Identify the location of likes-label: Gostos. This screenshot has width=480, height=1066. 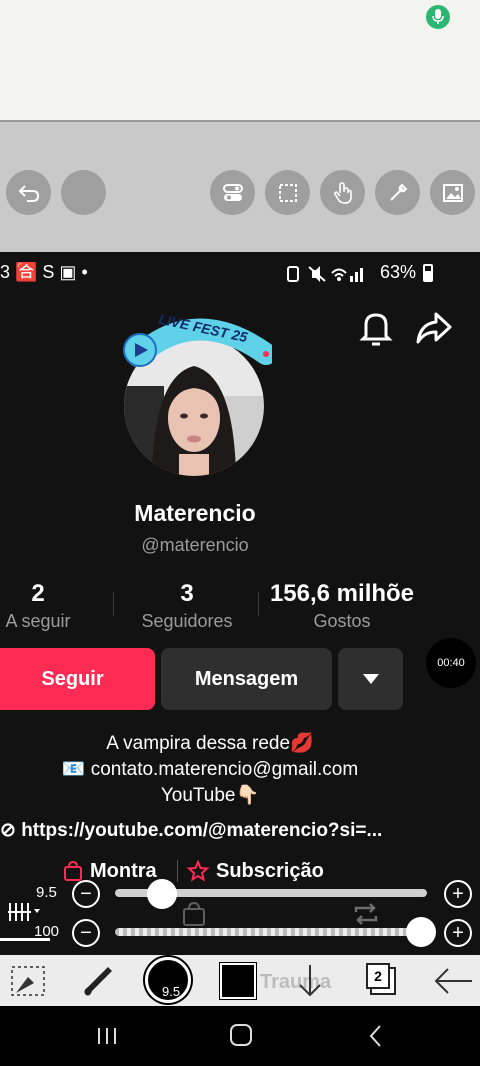
(342, 621).